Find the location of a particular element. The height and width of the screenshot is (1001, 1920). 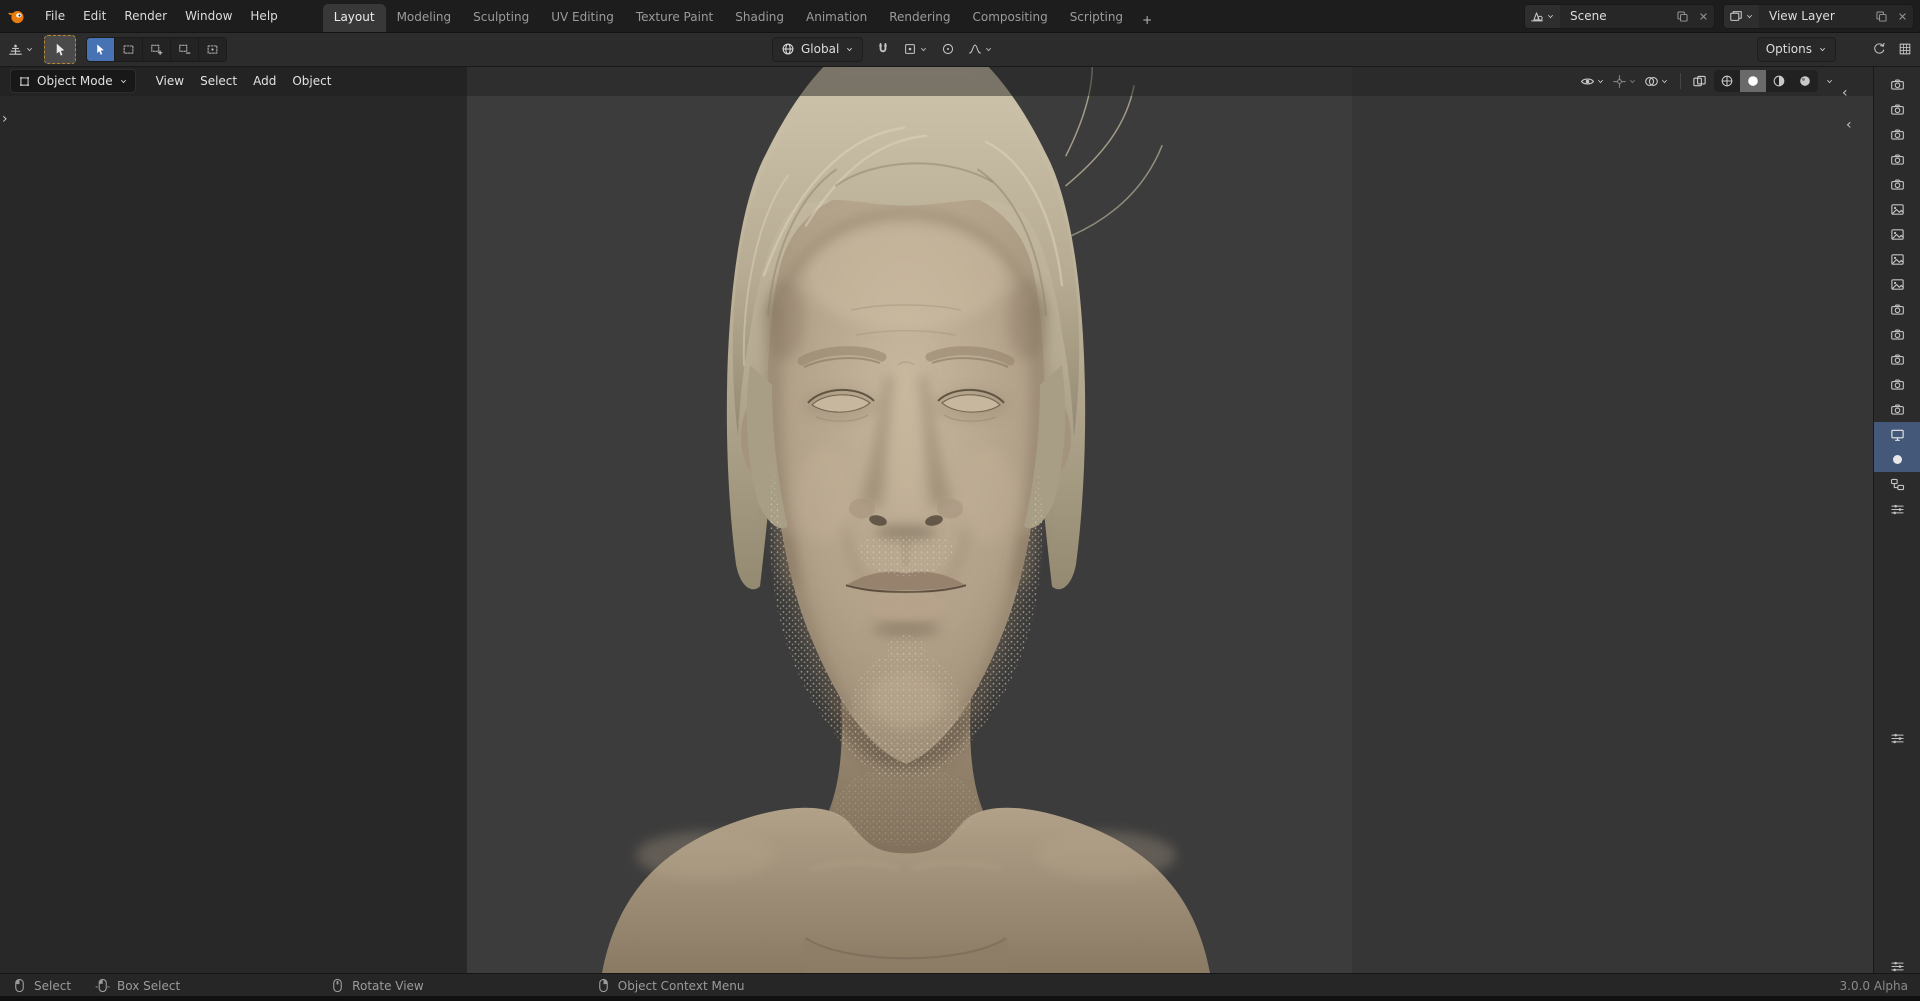

mode-label: Object Mode is located at coordinates (75, 81).